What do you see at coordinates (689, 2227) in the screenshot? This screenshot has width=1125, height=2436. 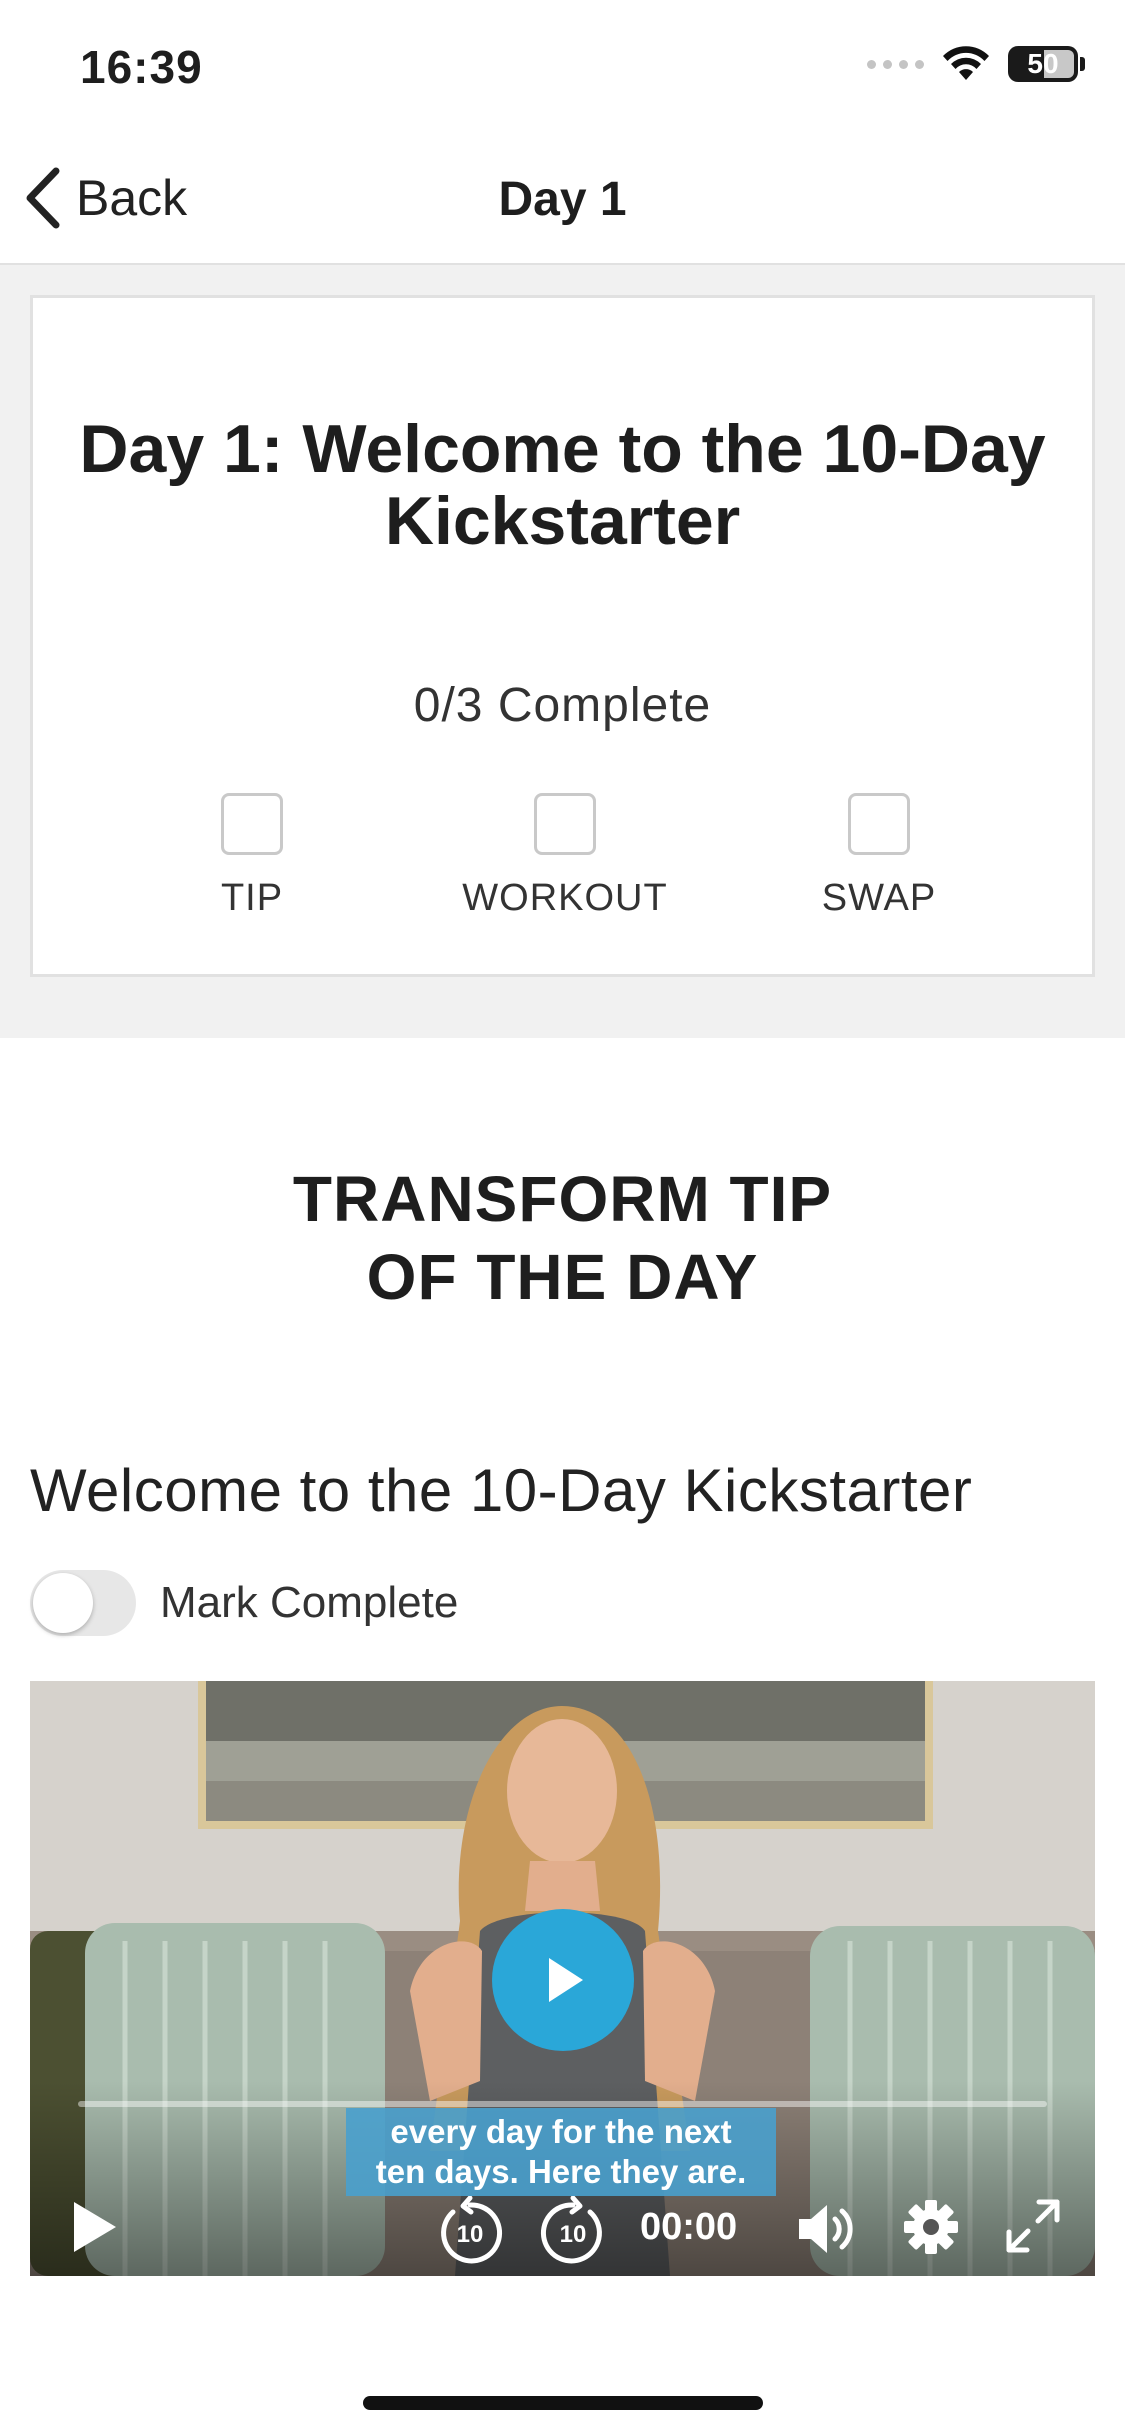 I see `video-timecode: 00:00` at bounding box center [689, 2227].